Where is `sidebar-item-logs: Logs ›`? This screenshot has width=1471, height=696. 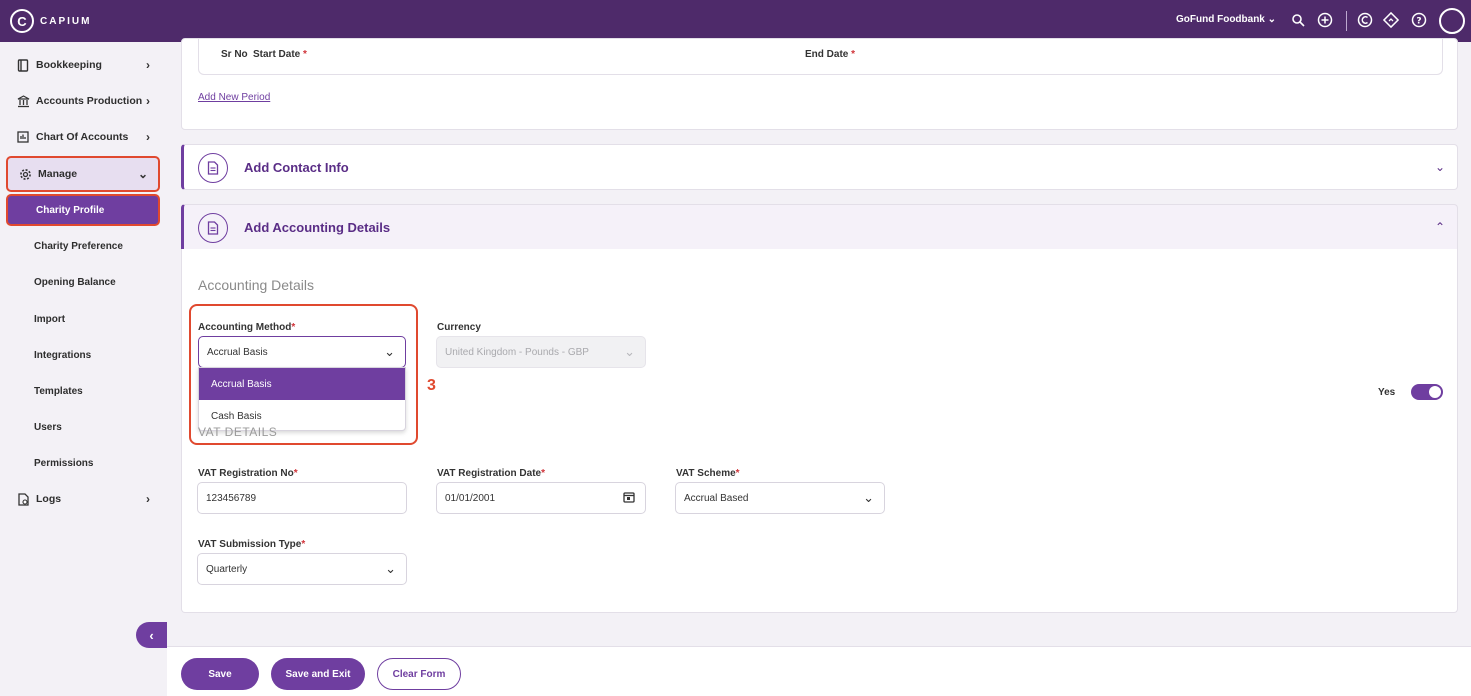 sidebar-item-logs: Logs › is located at coordinates (83, 499).